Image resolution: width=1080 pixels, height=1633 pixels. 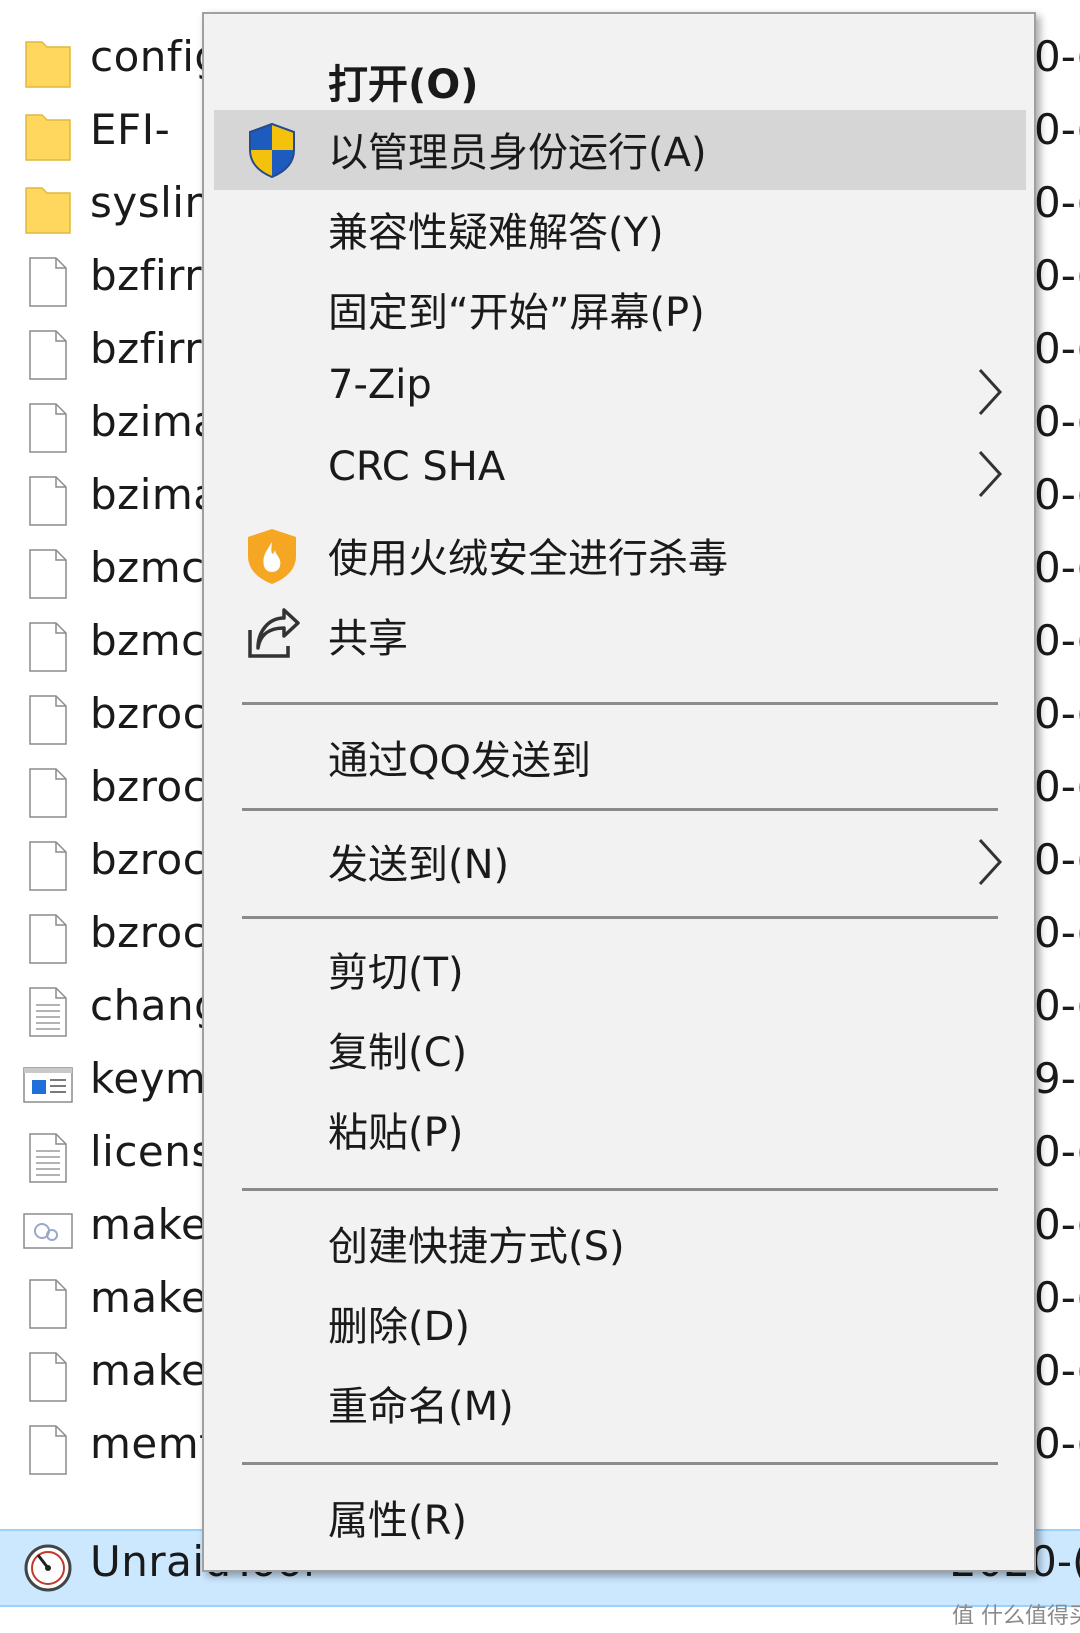 What do you see at coordinates (403, 85) in the screenshot?
I see `menu-item-label: 打开(O)` at bounding box center [403, 85].